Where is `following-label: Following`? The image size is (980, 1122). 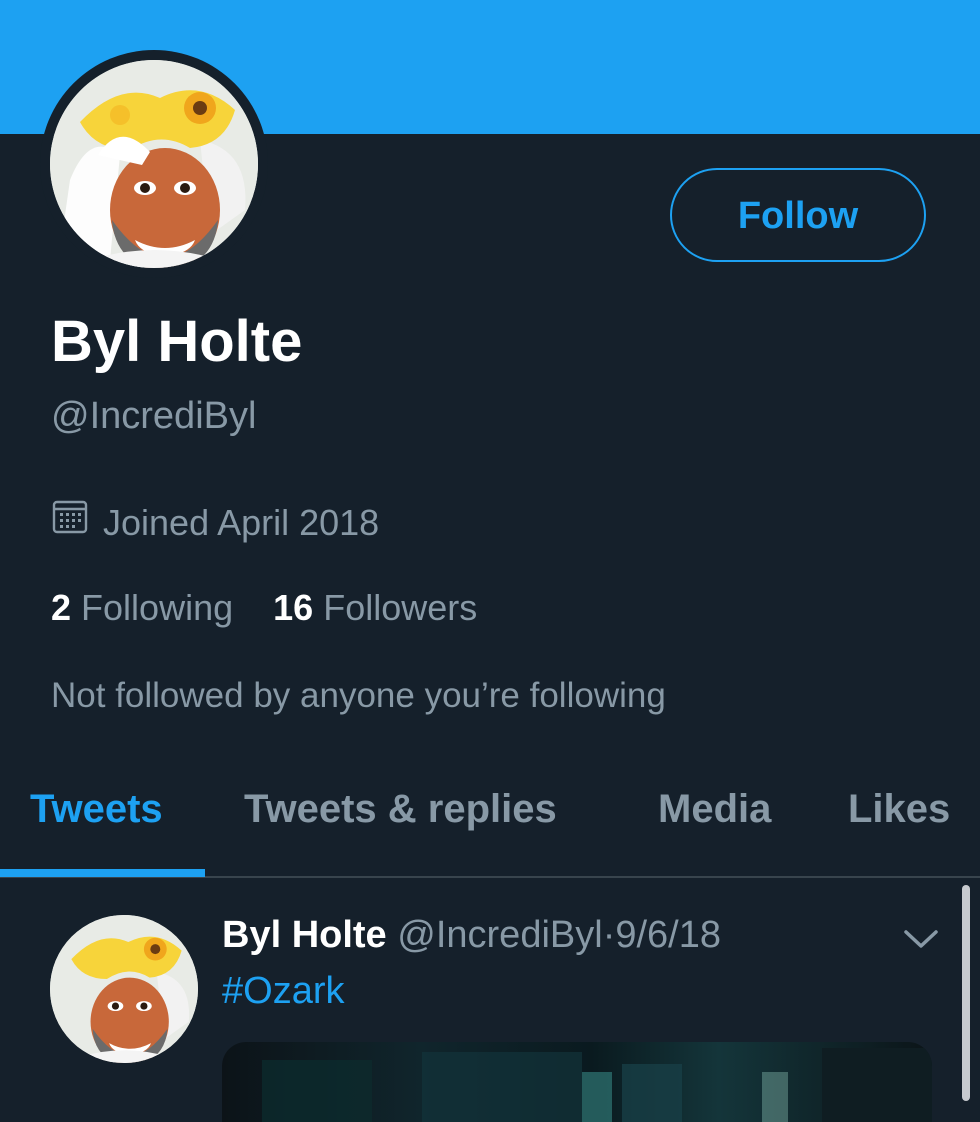
following-label: Following is located at coordinates (157, 607).